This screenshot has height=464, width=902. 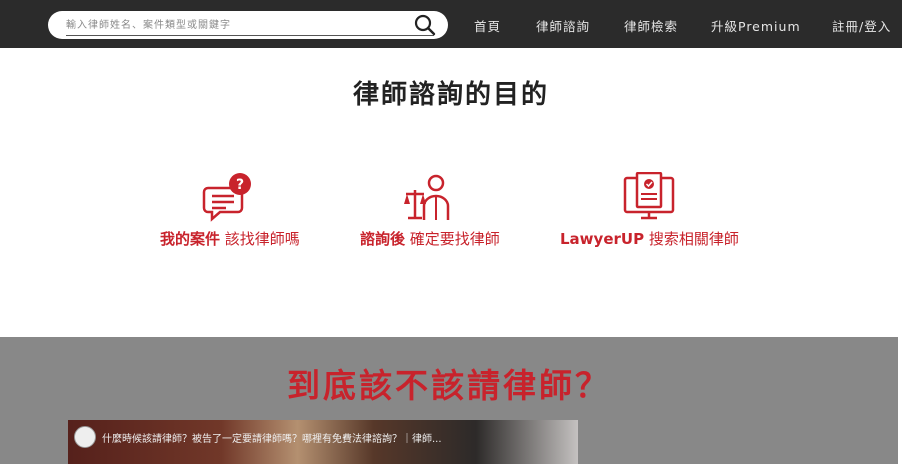 What do you see at coordinates (425, 25) in the screenshot?
I see `search-icon` at bounding box center [425, 25].